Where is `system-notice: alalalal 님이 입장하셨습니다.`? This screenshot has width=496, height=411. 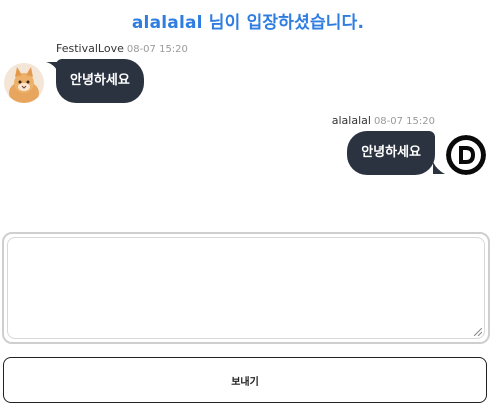 system-notice: alalalal 님이 입장하셨습니다. is located at coordinates (248, 23).